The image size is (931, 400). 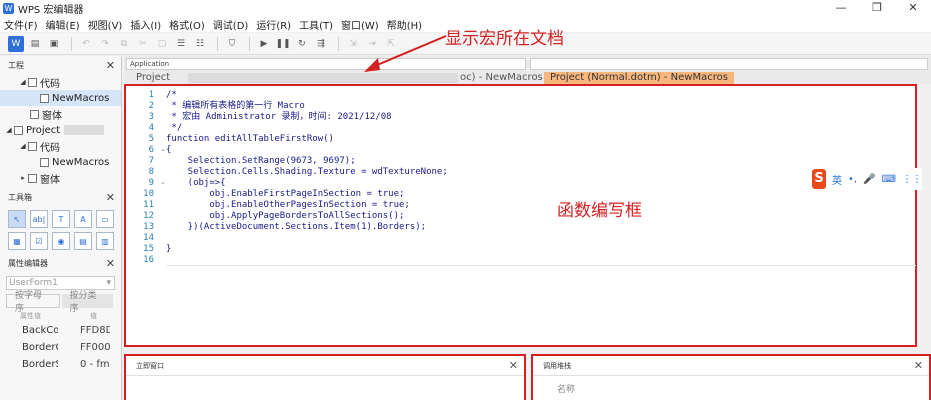 What do you see at coordinates (60, 330) in the screenshot?
I see `table-row: BackColor FFD8D8` at bounding box center [60, 330].